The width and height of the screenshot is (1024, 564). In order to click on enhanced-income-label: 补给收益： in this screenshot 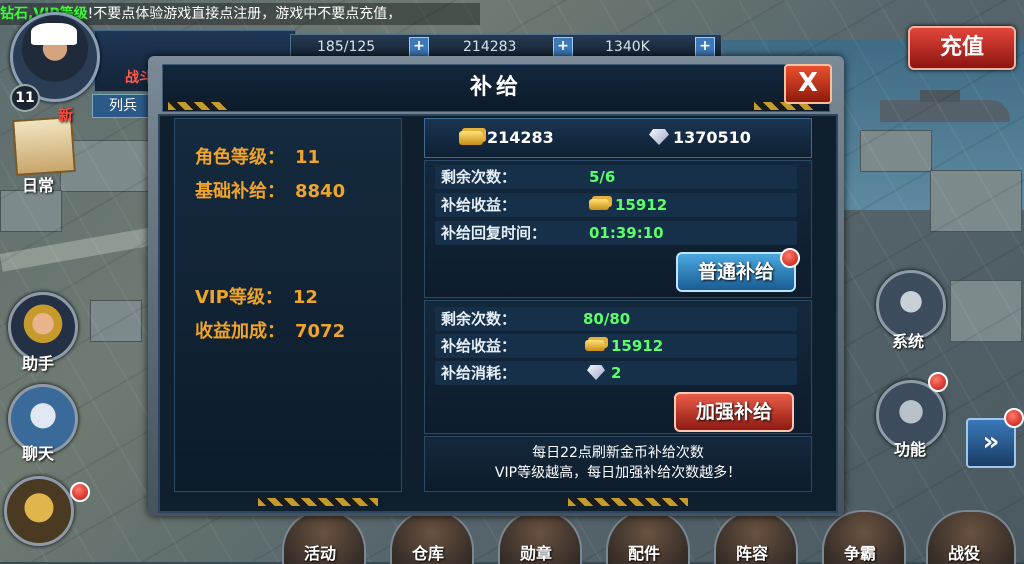, I will do `click(479, 346)`.